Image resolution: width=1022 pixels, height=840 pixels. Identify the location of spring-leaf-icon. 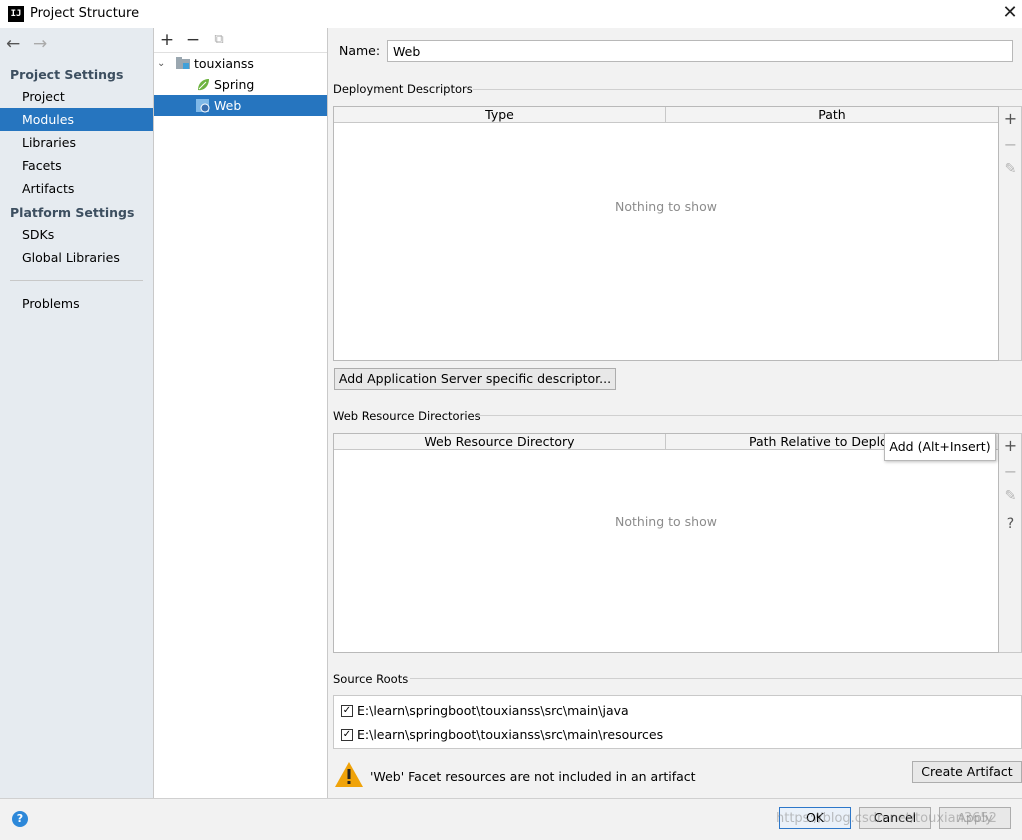
(203, 85).